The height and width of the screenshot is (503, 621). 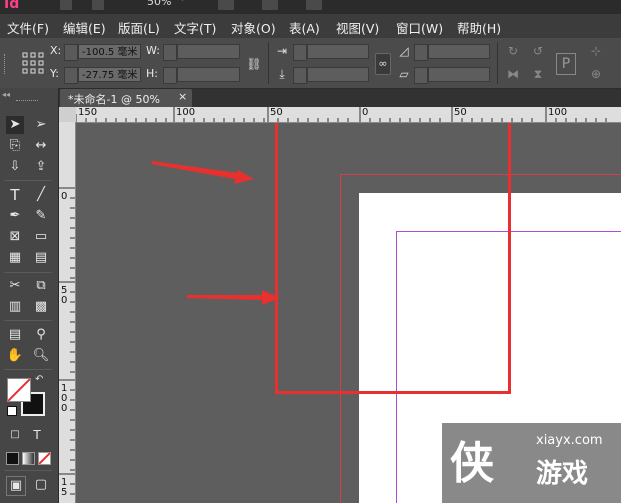 I want to click on menu-layout: 版面(L), so click(x=139, y=27).